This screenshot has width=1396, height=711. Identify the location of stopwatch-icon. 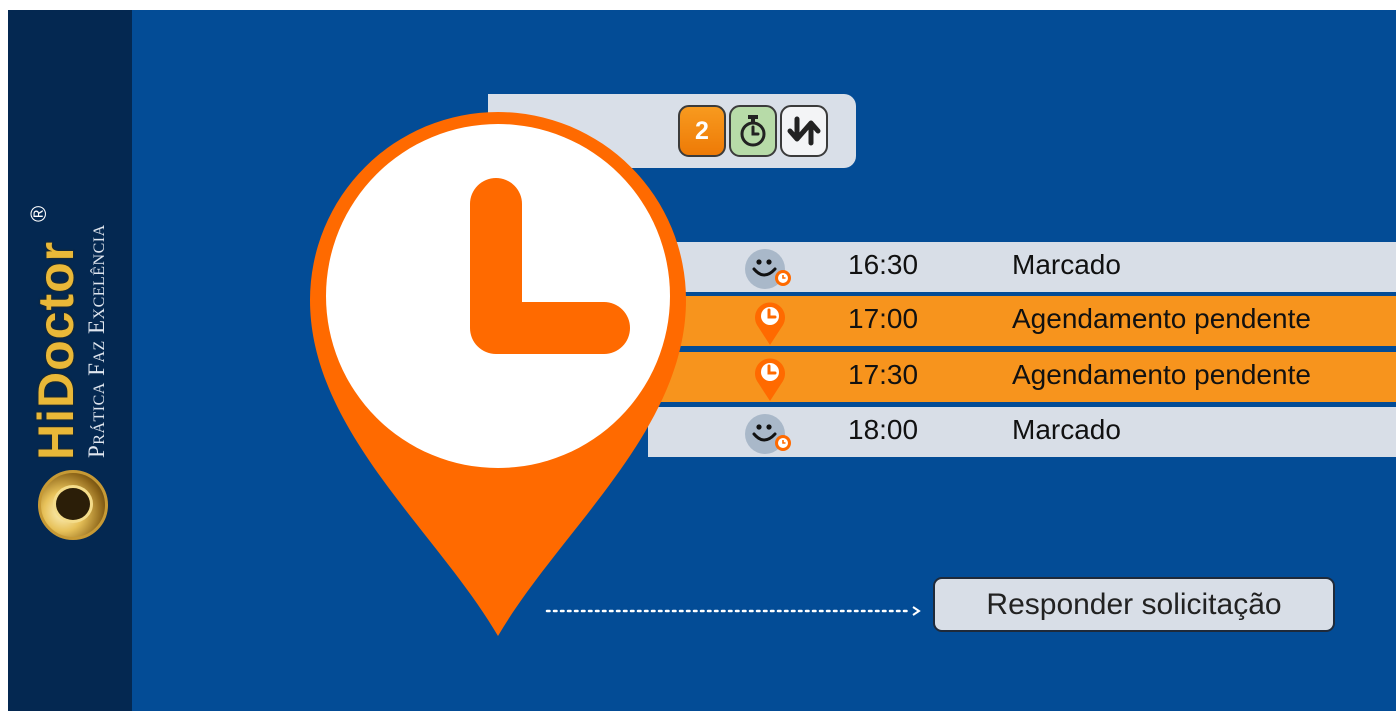
(753, 131).